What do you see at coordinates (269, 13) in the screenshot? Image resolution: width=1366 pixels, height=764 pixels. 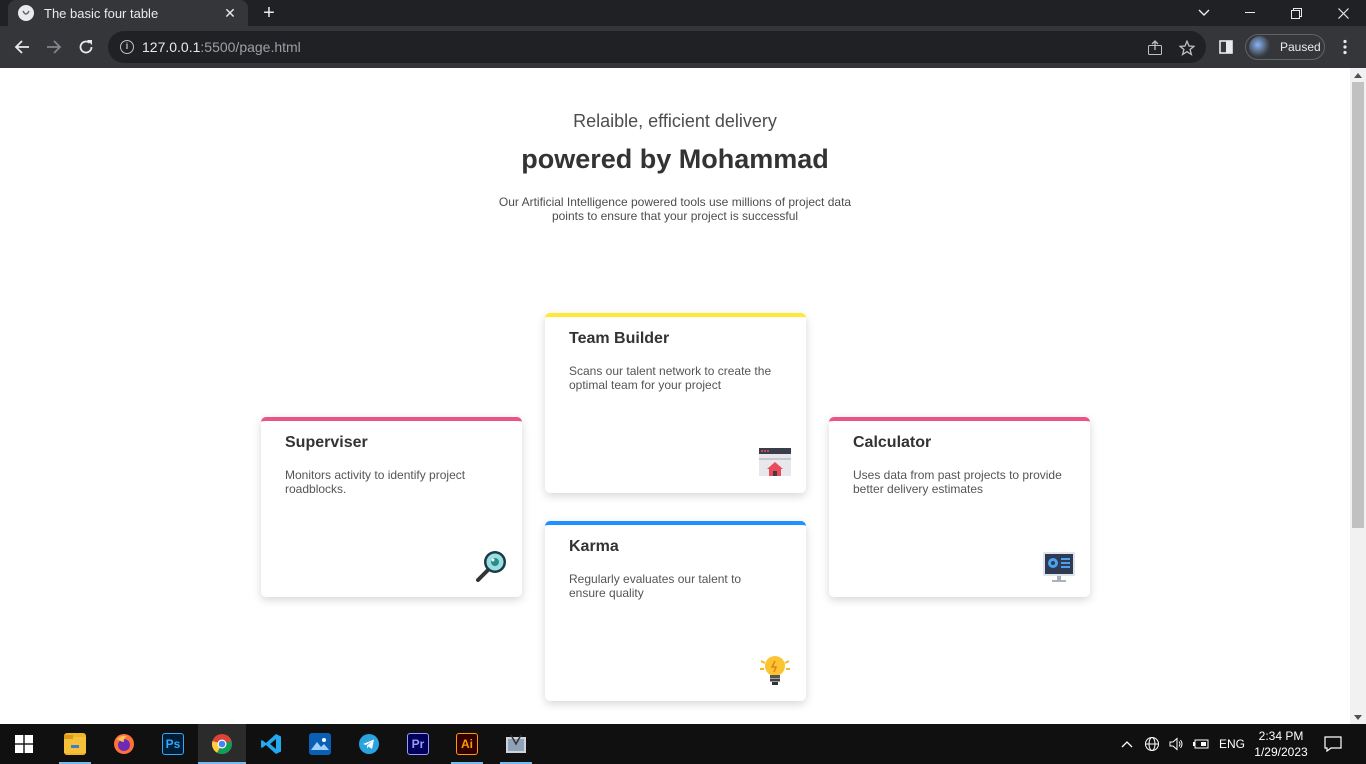 I see `new-tab-button: +` at bounding box center [269, 13].